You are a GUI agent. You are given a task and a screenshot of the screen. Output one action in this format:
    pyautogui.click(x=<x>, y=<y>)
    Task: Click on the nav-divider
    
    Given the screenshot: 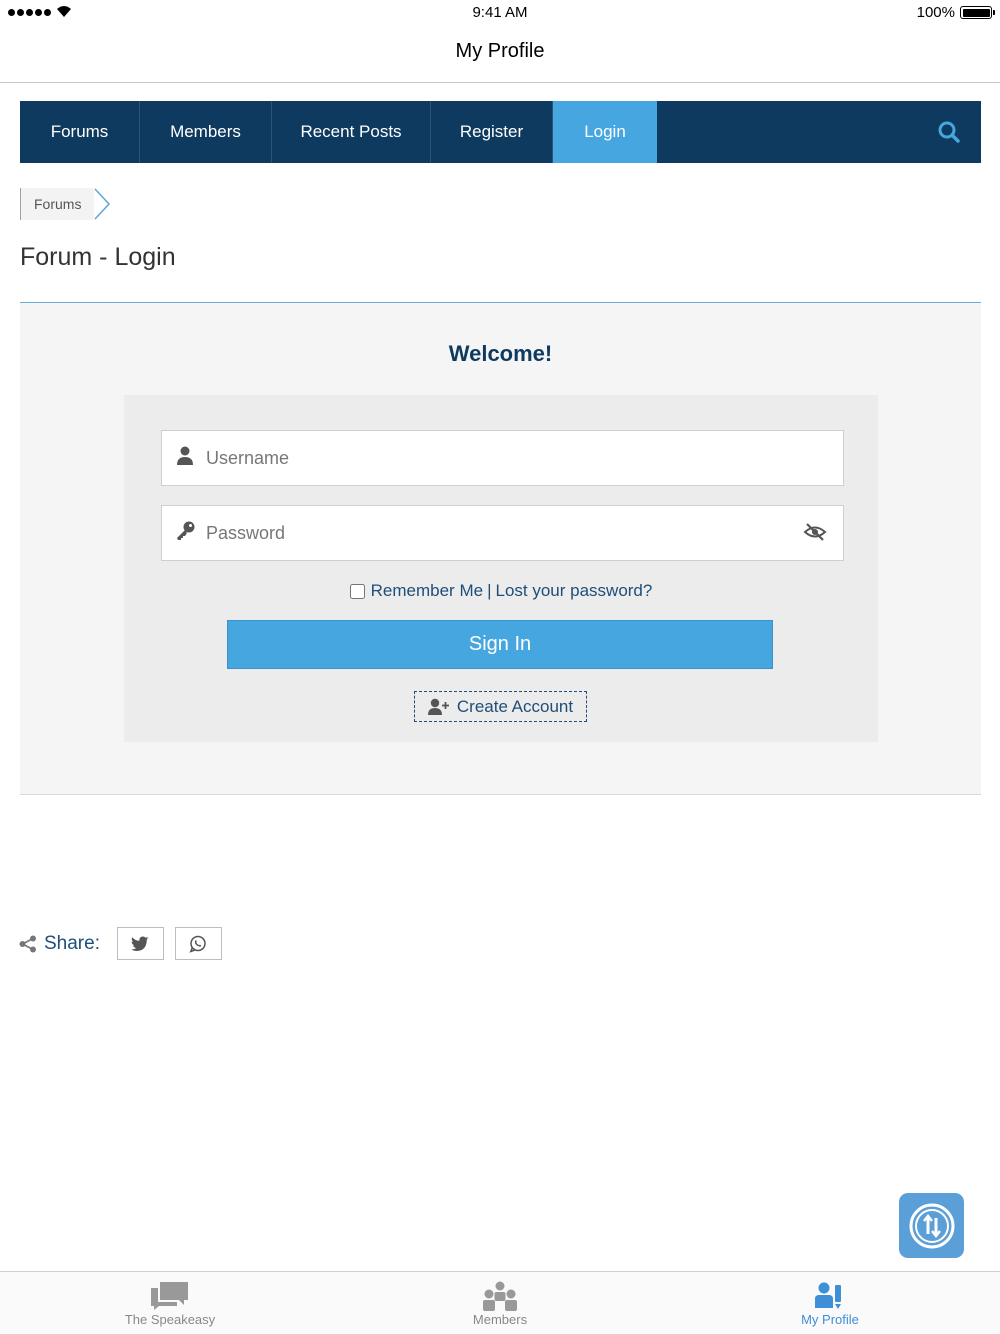 What is the action you would take?
    pyautogui.click(x=500, y=82)
    